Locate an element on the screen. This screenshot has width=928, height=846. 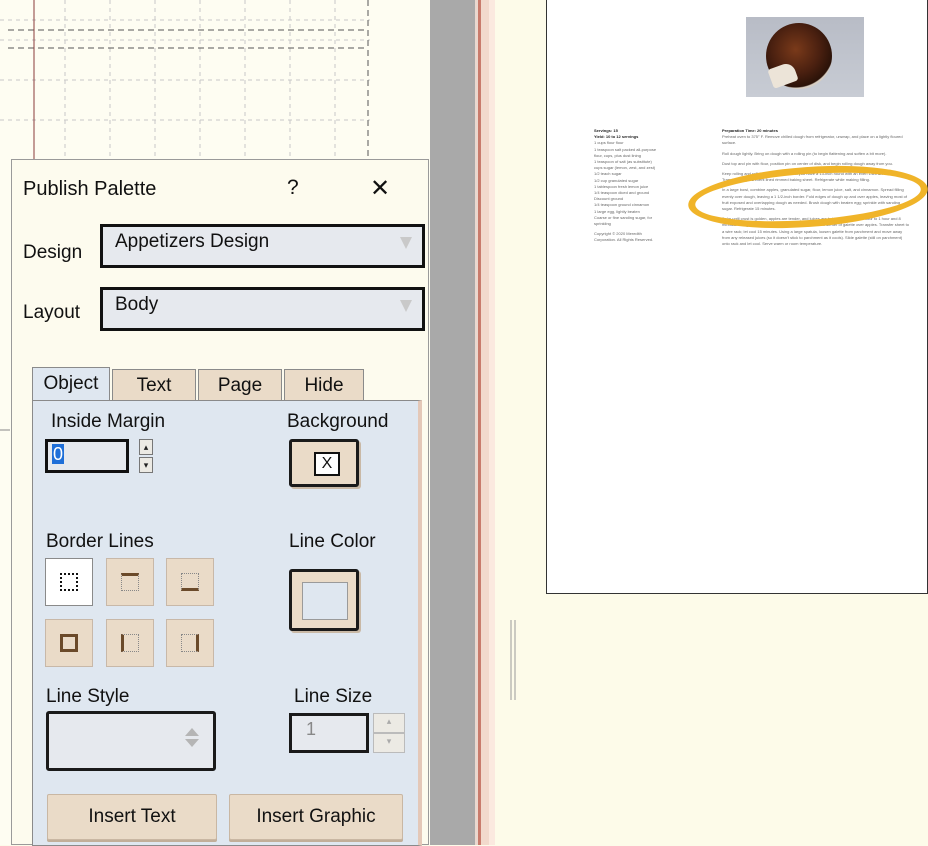
tab-hide: Hide is located at coordinates (324, 385).